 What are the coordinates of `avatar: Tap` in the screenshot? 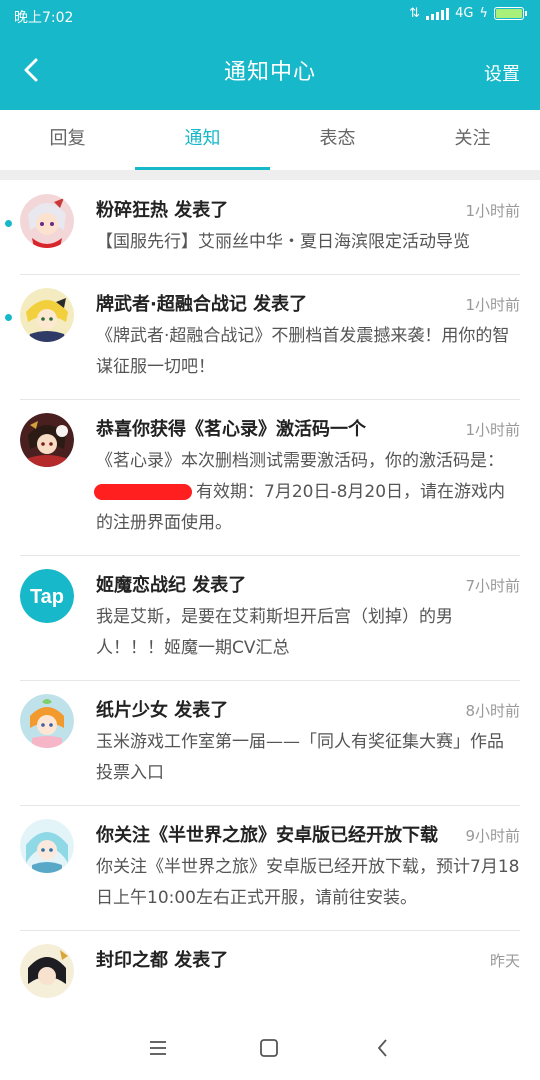 It's located at (47, 596).